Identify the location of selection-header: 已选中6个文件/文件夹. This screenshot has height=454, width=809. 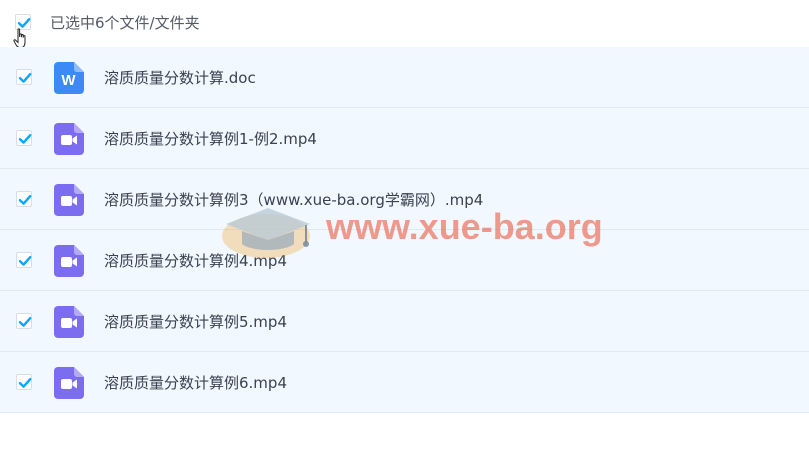
(404, 24).